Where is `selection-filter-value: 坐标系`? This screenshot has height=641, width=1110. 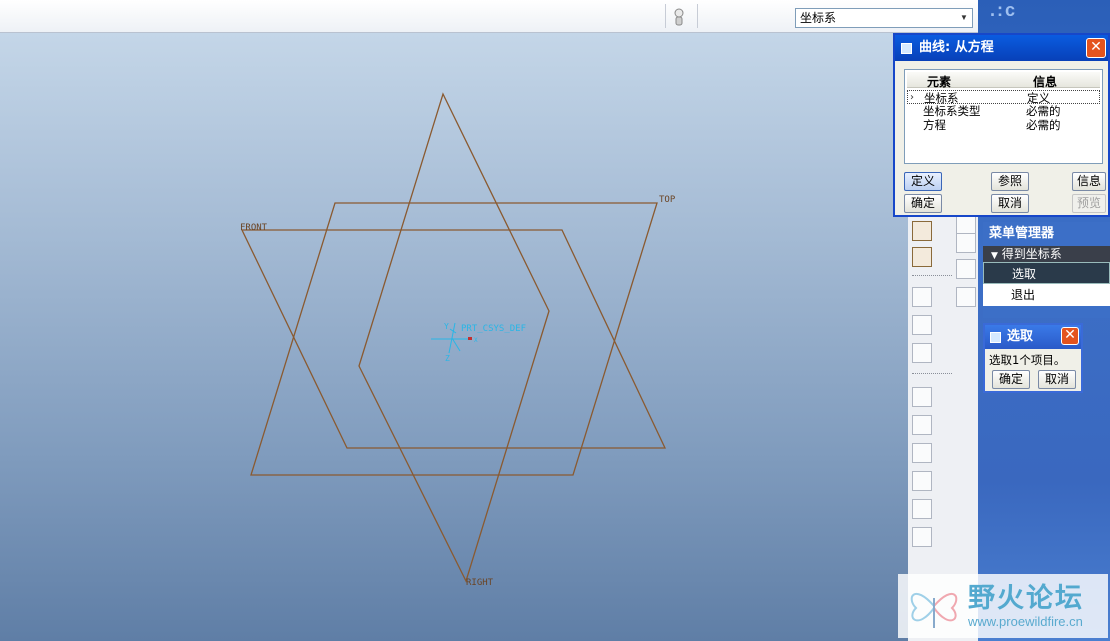 selection-filter-value: 坐标系 is located at coordinates (818, 18).